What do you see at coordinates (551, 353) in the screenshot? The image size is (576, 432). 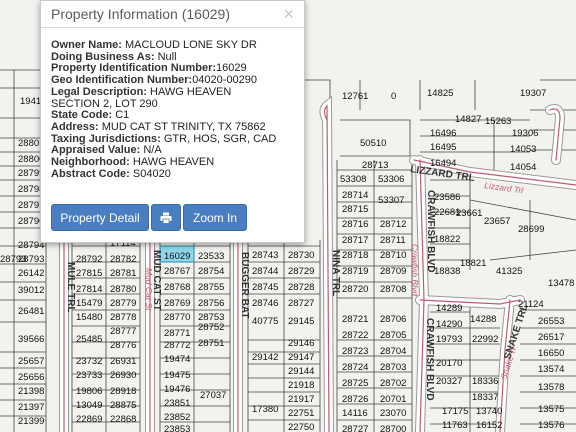 I see `parcel-number: 16650` at bounding box center [551, 353].